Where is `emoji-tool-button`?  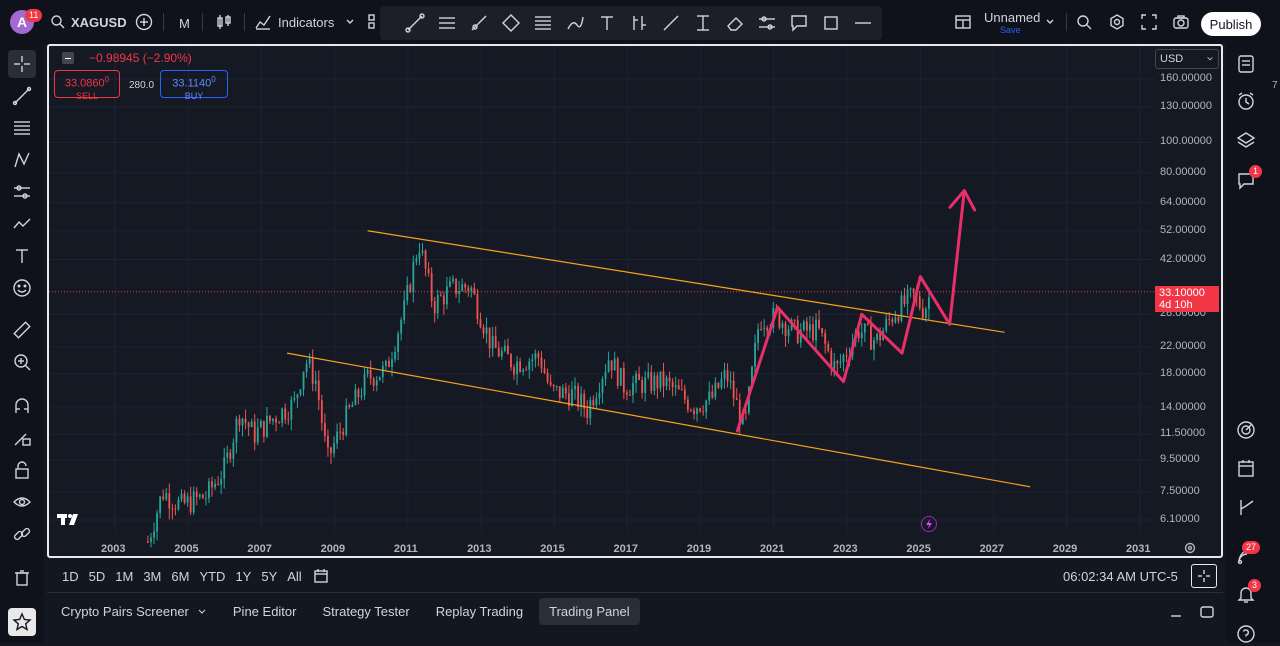
emoji-tool-button is located at coordinates (22, 288).